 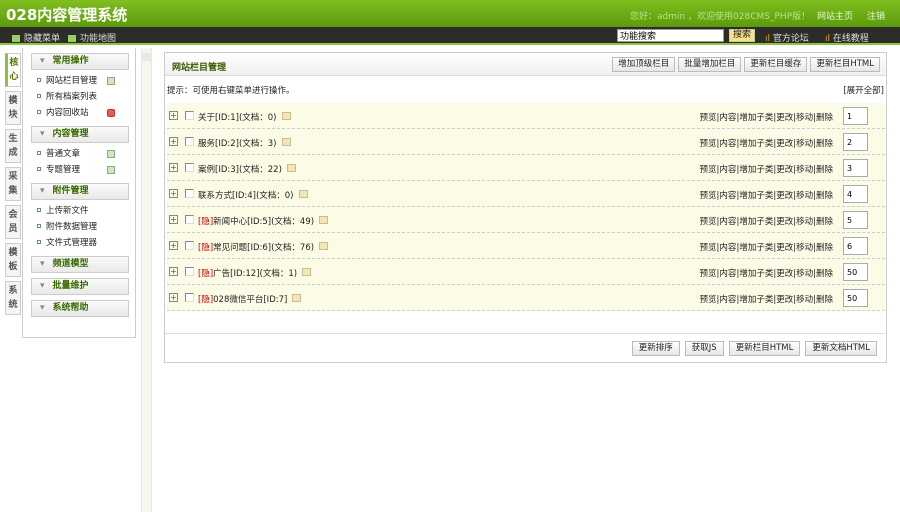 What do you see at coordinates (80, 286) in the screenshot?
I see `sidebar-group-header: ▾ 批量维护` at bounding box center [80, 286].